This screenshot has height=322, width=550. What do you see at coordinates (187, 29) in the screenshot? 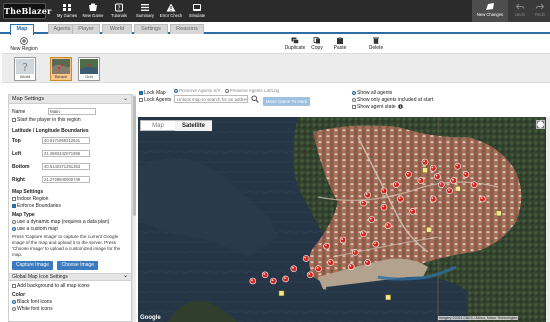
I see `tab-reasons: Reasons` at bounding box center [187, 29].